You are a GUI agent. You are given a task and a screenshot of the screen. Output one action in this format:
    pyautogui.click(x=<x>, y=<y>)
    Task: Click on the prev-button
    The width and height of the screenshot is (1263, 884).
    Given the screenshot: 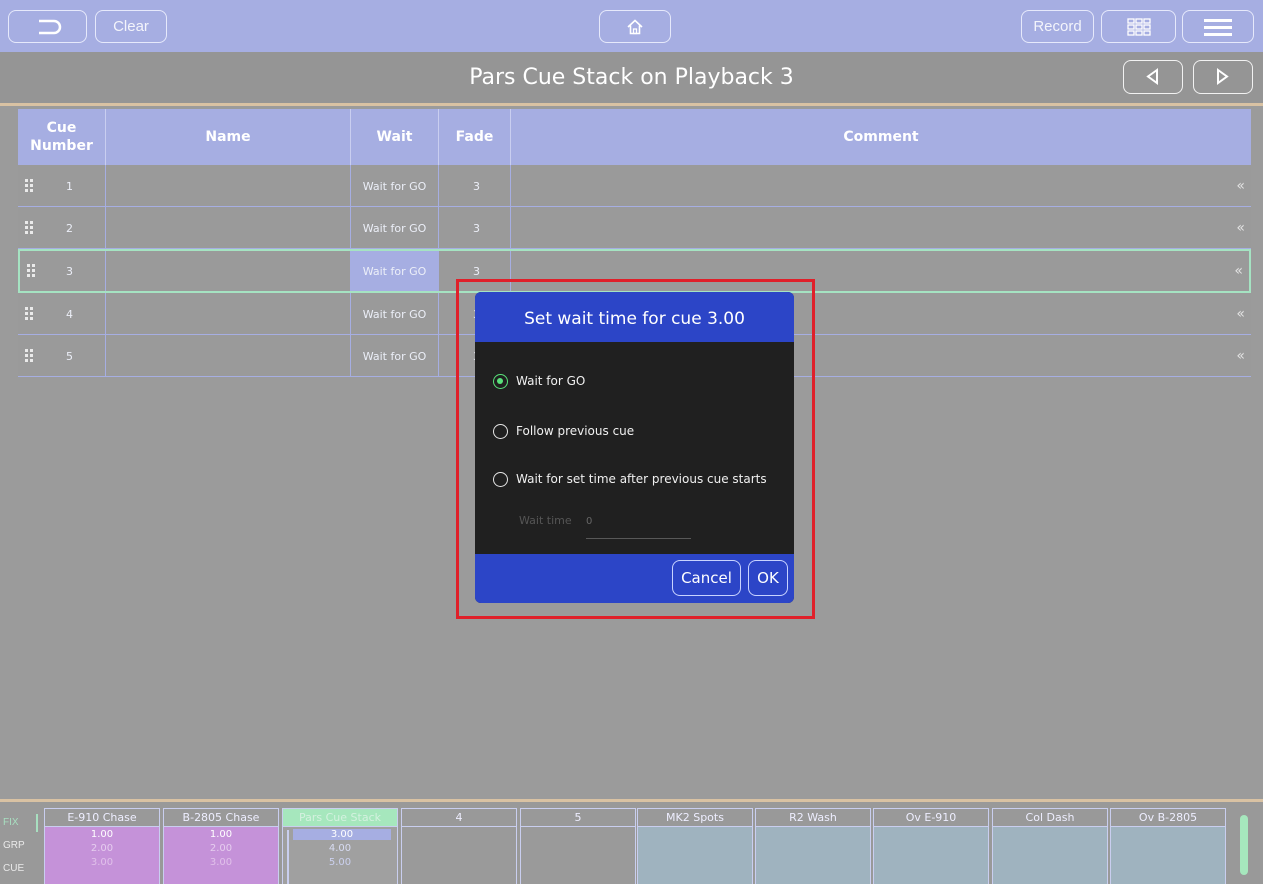 What is the action you would take?
    pyautogui.click(x=1153, y=77)
    